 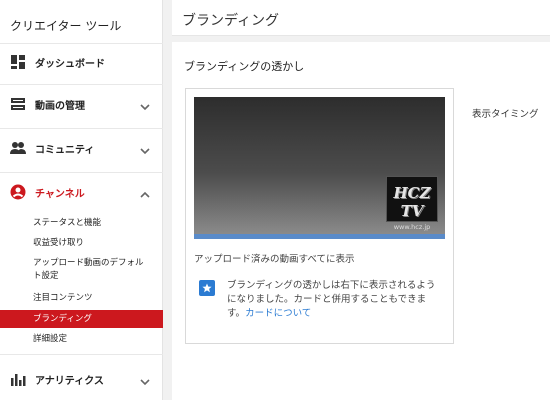 I want to click on sidebar-item-community: コミュニティ, so click(x=81, y=148).